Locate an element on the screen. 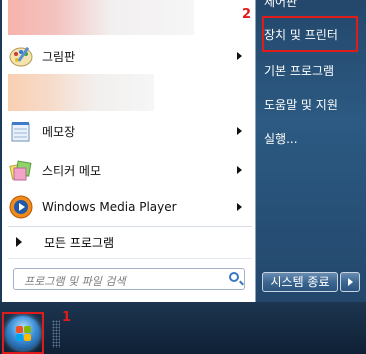  all-programs-button: 모든 프로그램 is located at coordinates (128, 242).